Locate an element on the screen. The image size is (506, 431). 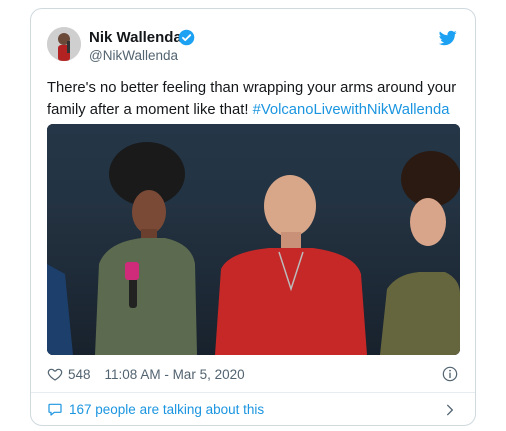
verified-badge-icon is located at coordinates (186, 37).